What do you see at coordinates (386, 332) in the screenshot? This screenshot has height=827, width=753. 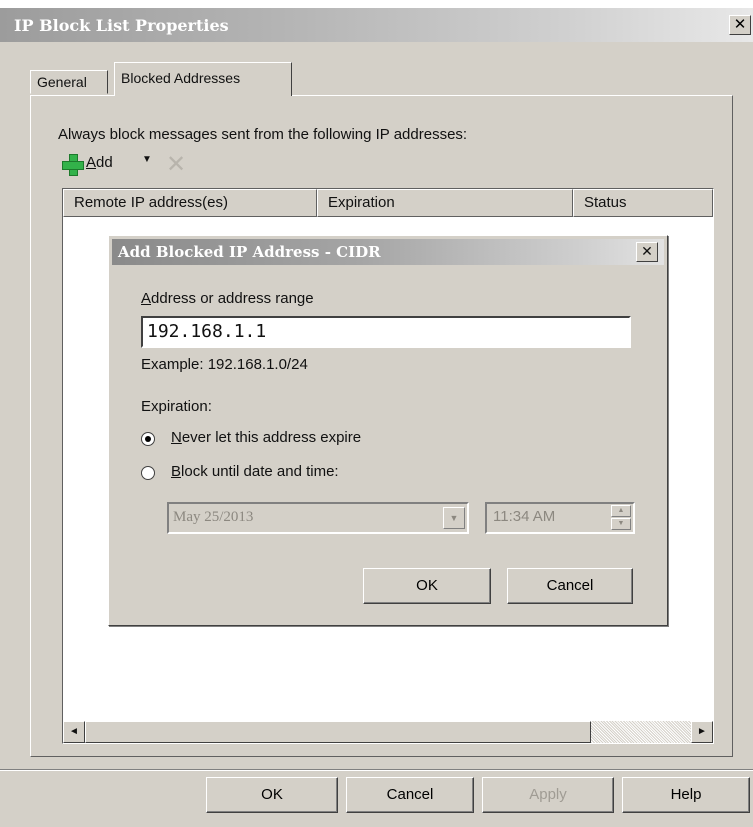 I see `address-input: 192.168.1.1` at bounding box center [386, 332].